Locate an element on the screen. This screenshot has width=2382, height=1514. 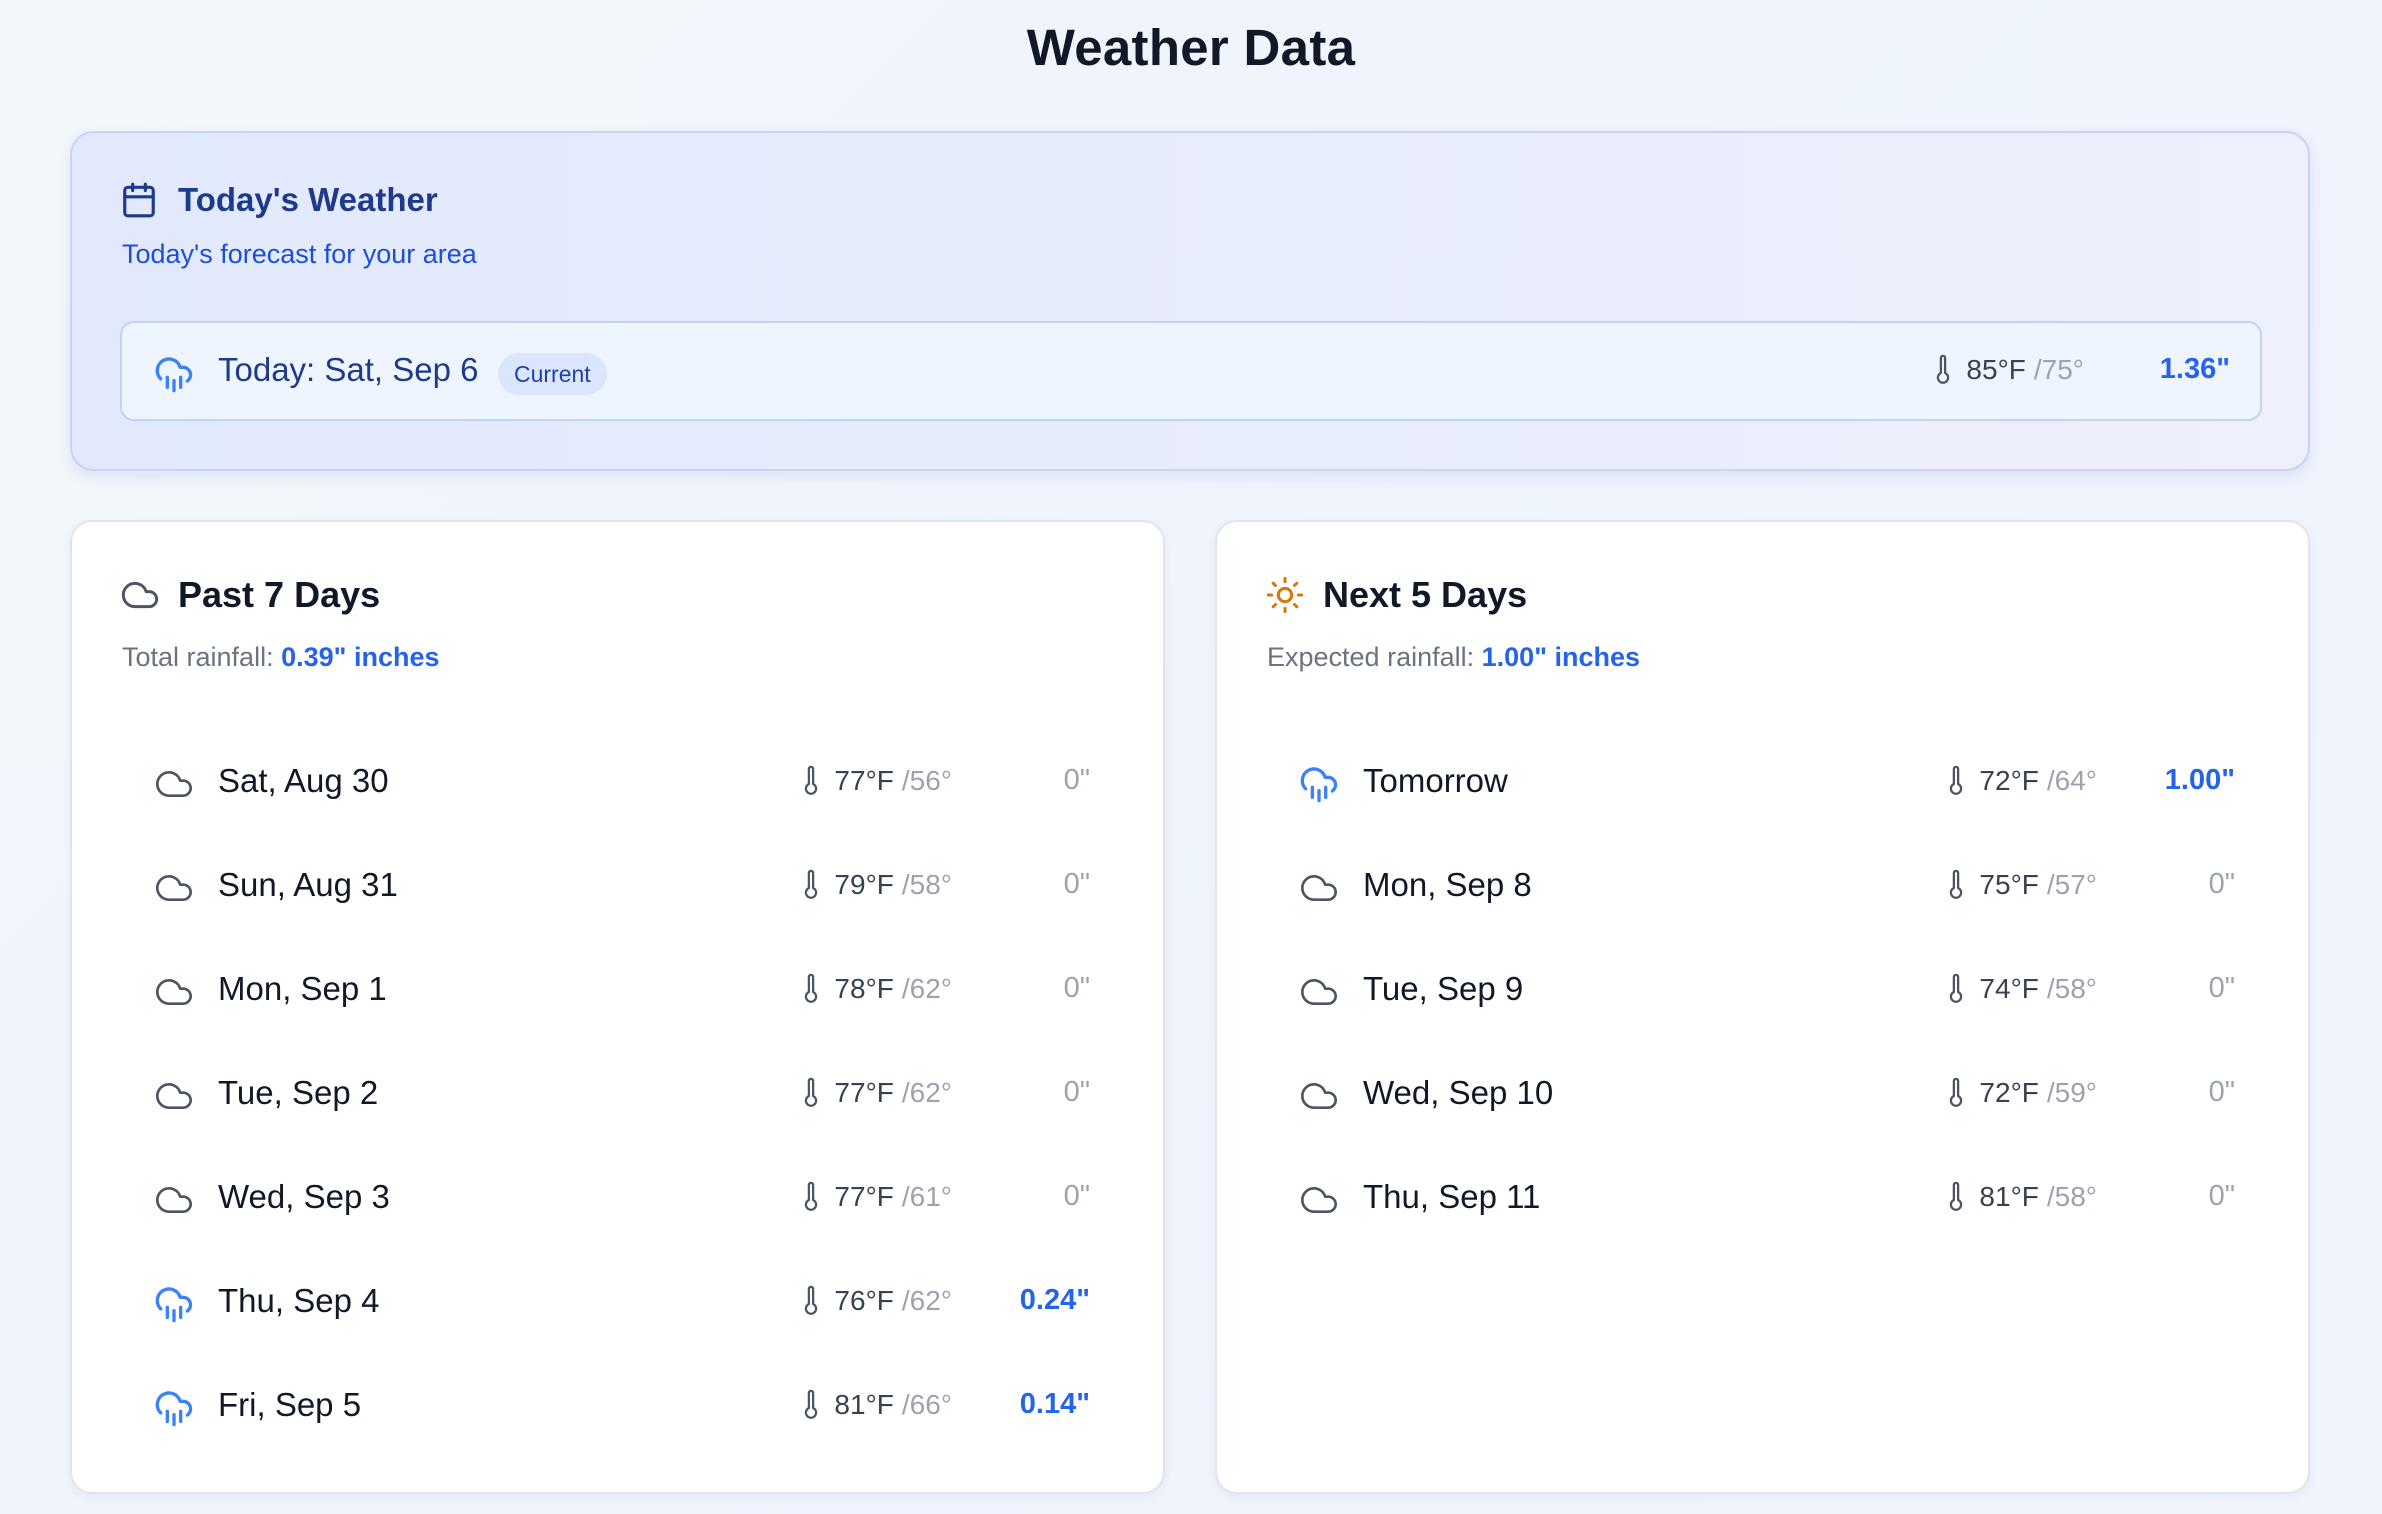
day-row: Tue, Sep 2 77°F/62° 0" is located at coordinates (620, 1096).